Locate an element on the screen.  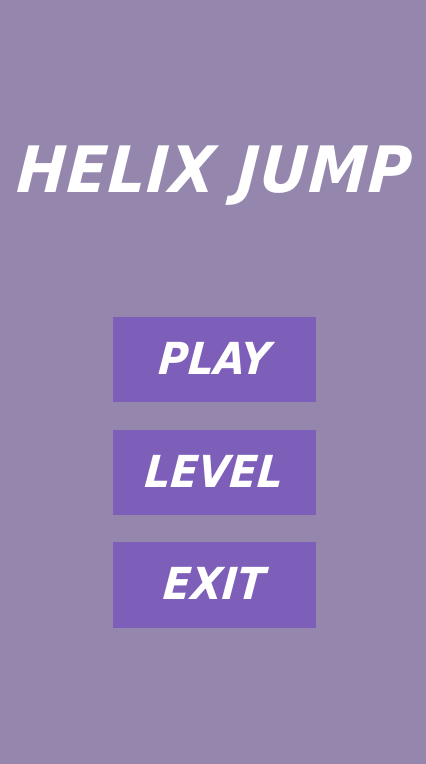
play-button-label: PLAY is located at coordinates (214, 359).